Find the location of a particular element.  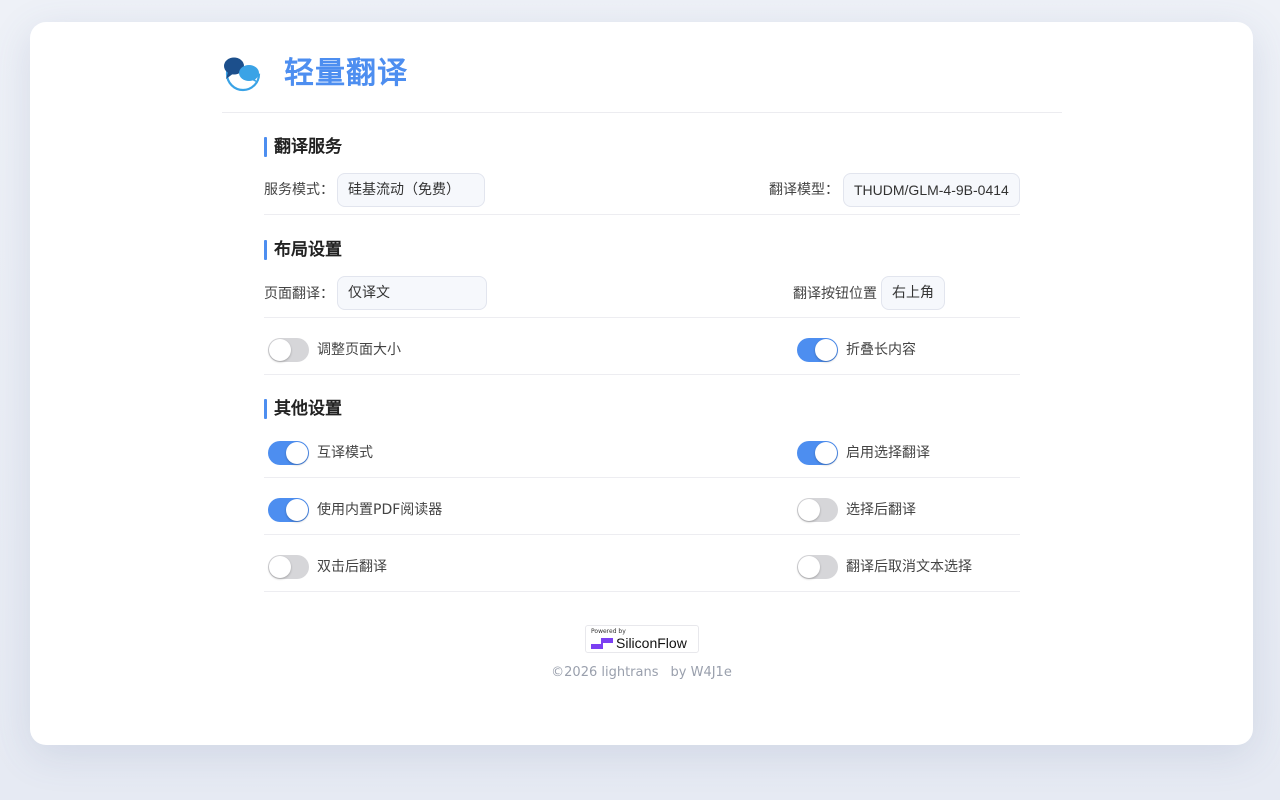

resize-page-toggle is located at coordinates (288, 350).